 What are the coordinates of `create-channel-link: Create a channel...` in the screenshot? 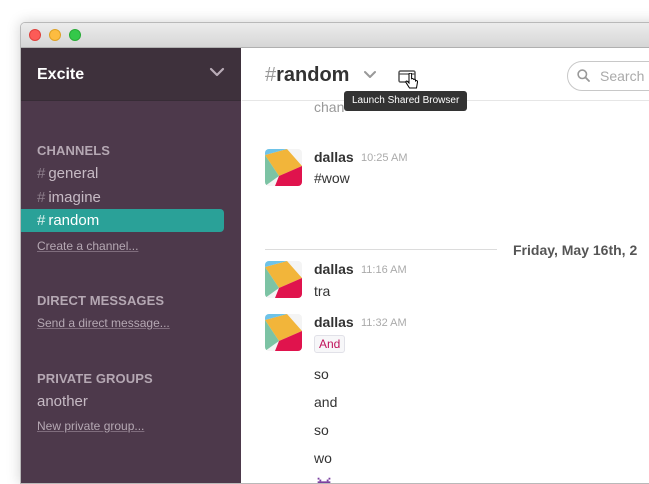 It's located at (87, 246).